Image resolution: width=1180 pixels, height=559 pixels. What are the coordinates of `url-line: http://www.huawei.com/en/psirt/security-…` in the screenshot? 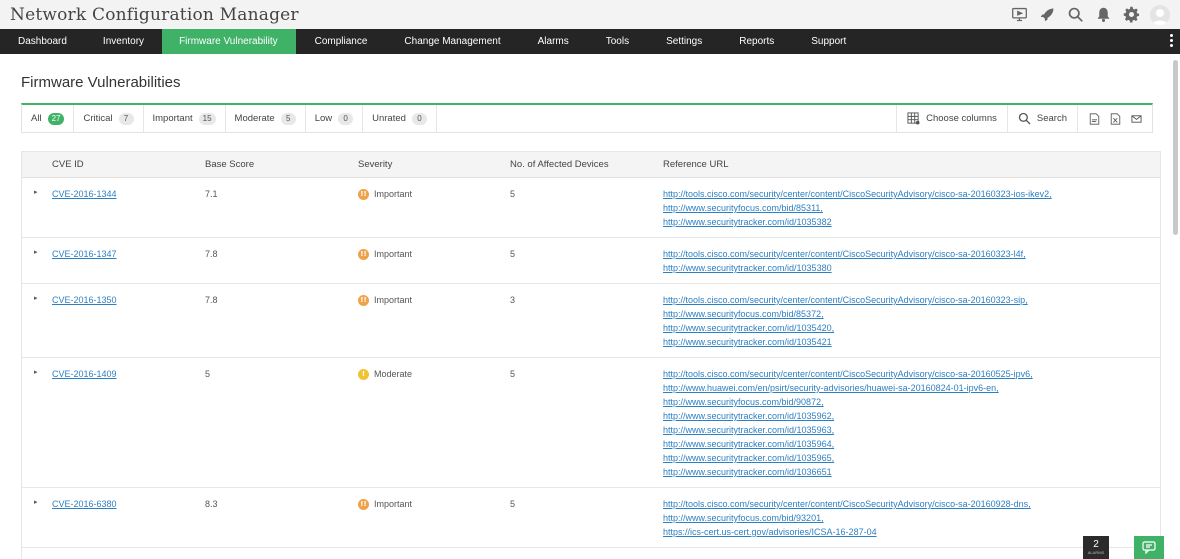 It's located at (911, 388).